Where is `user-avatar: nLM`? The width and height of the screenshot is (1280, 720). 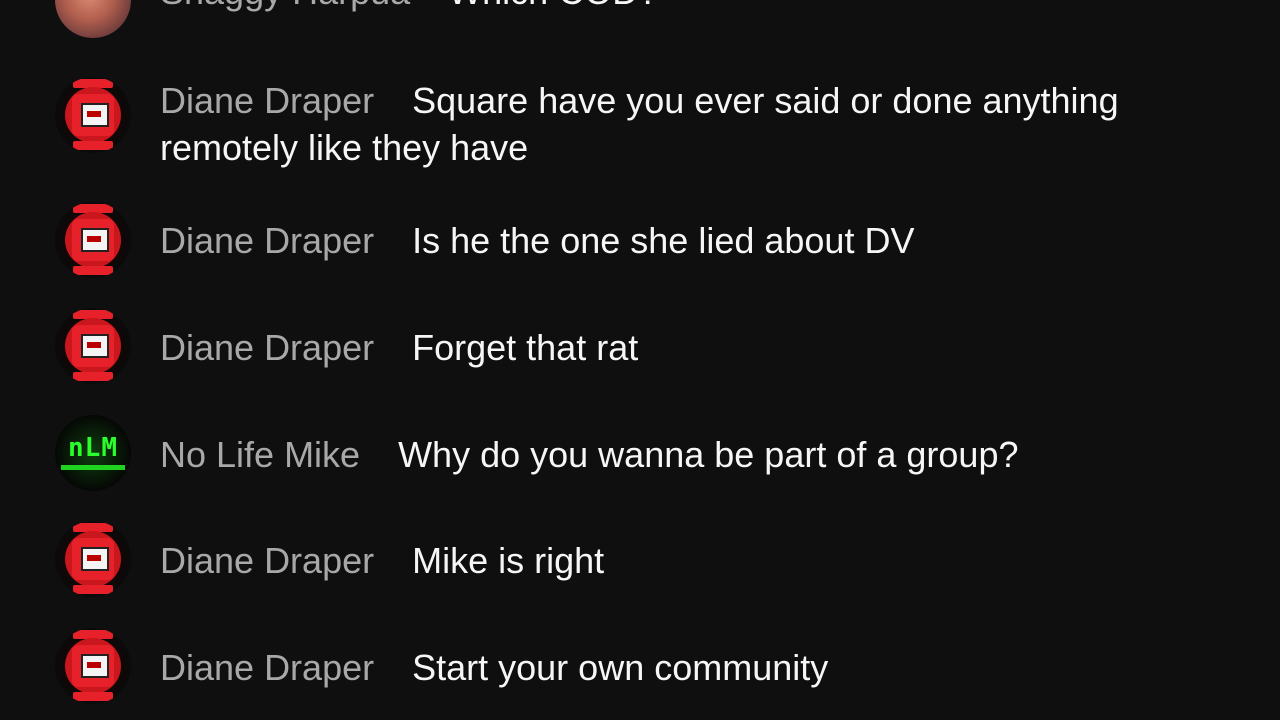 user-avatar: nLM is located at coordinates (93, 453).